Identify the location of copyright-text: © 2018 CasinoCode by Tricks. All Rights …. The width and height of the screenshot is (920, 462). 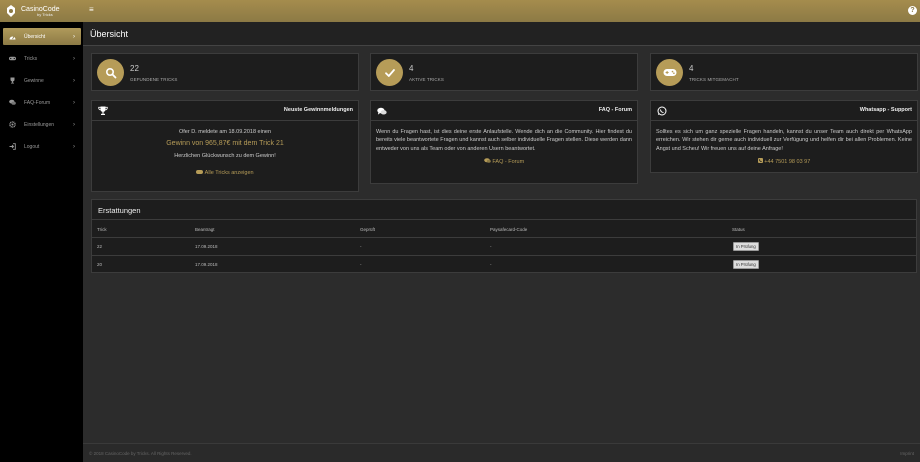
(140, 453).